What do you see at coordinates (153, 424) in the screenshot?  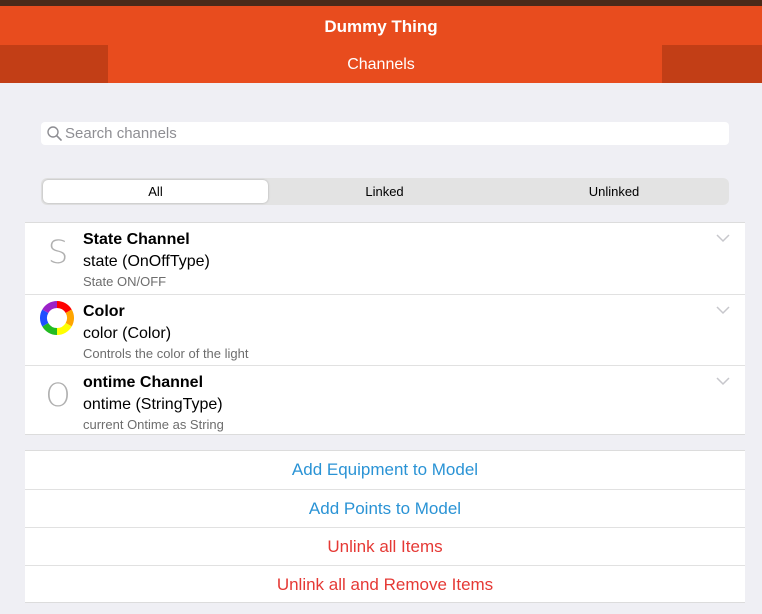 I see `channel-description: current Ontime as String` at bounding box center [153, 424].